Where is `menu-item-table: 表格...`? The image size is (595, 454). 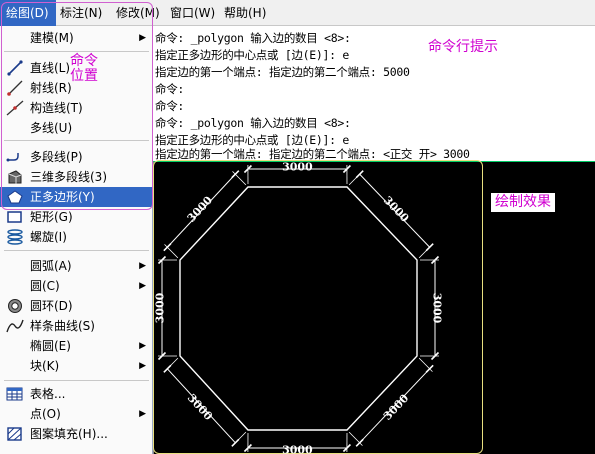 menu-item-table: 表格... is located at coordinates (76, 394).